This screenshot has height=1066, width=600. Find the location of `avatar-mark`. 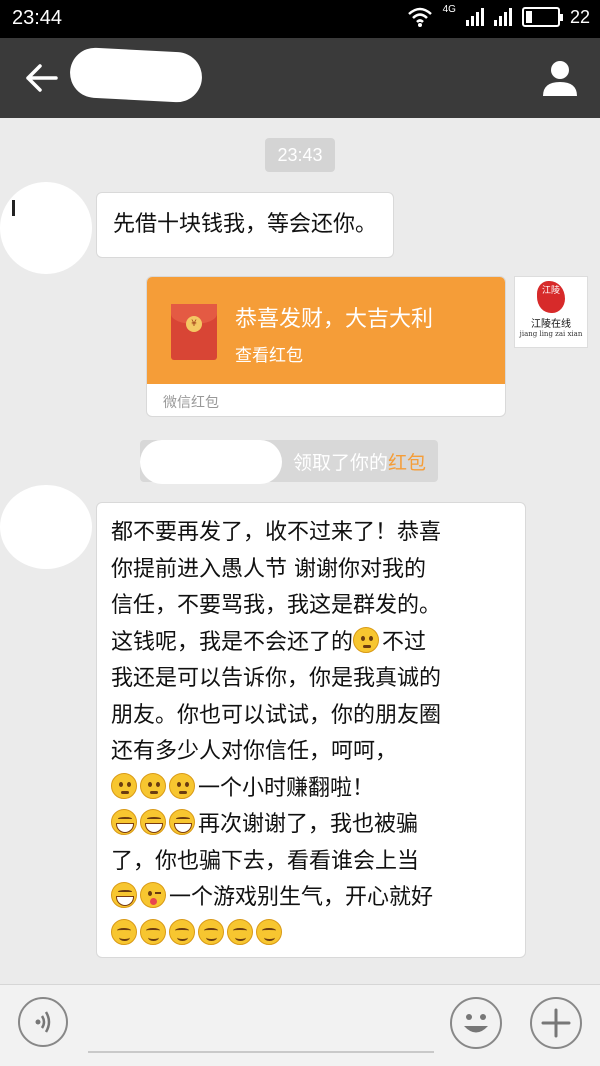

avatar-mark is located at coordinates (13, 208).